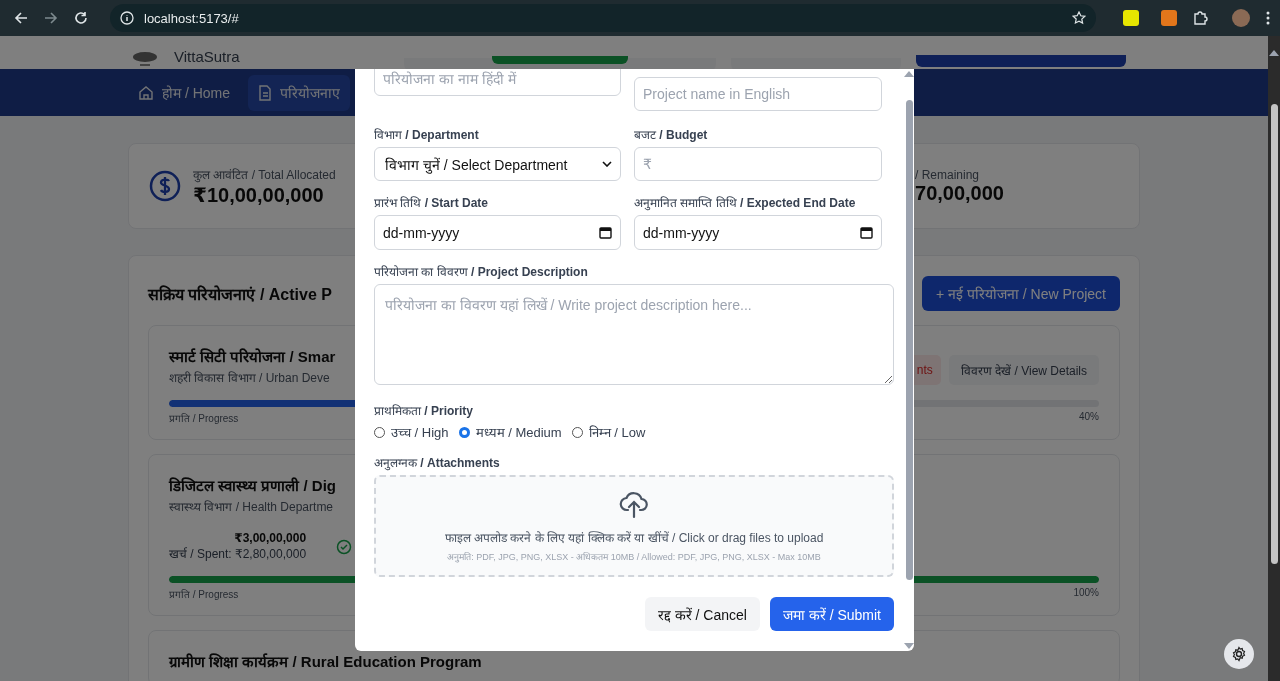  I want to click on budget-field: ₹, so click(758, 164).